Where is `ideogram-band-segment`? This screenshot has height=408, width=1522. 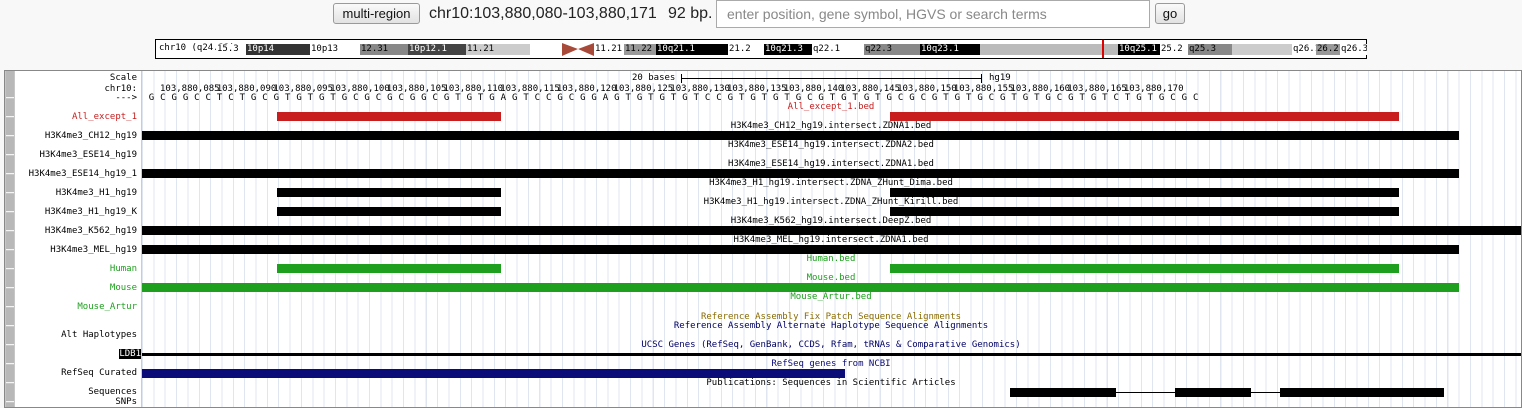
ideogram-band-segment is located at coordinates (1262, 49).